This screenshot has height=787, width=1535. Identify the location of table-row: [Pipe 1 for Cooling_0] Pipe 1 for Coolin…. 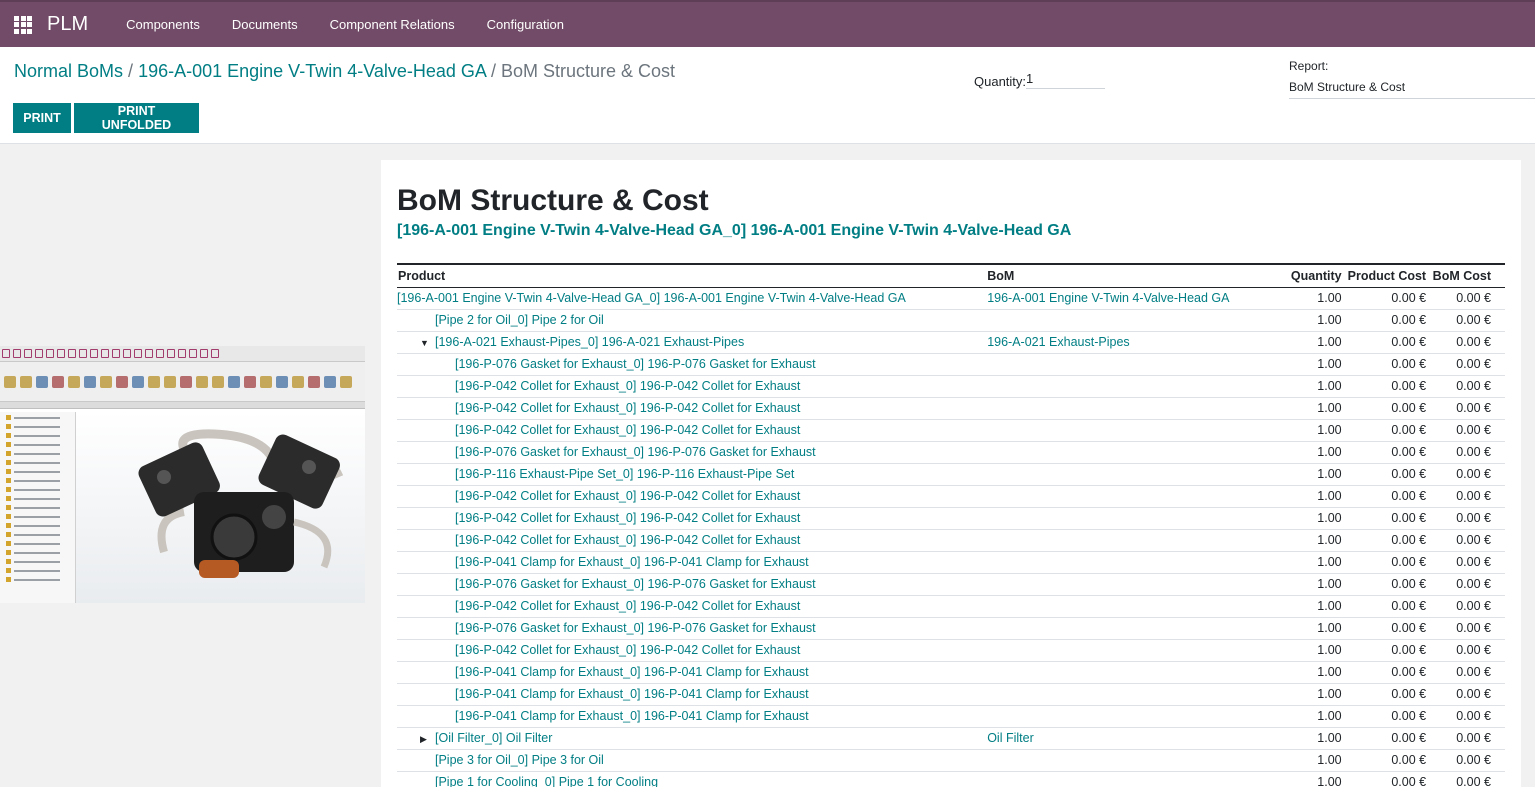
(951, 779).